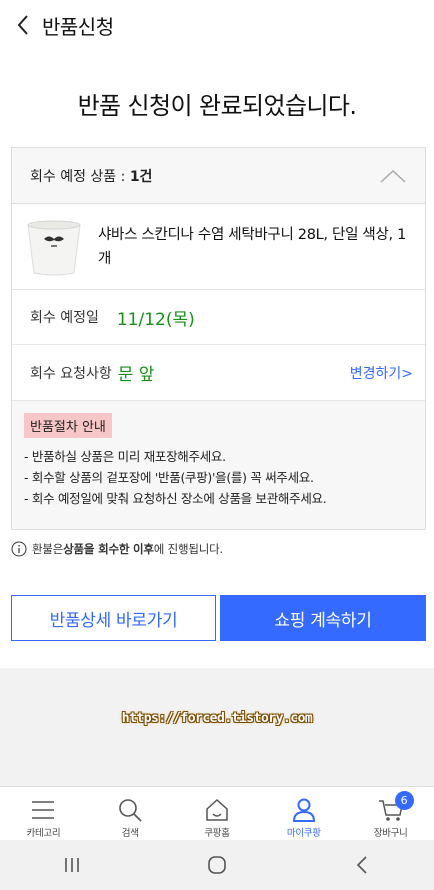  I want to click on product-row: 샤바스 스칸디나 수염 세탁바구니 28L, 단일 색상, 1개, so click(218, 247).